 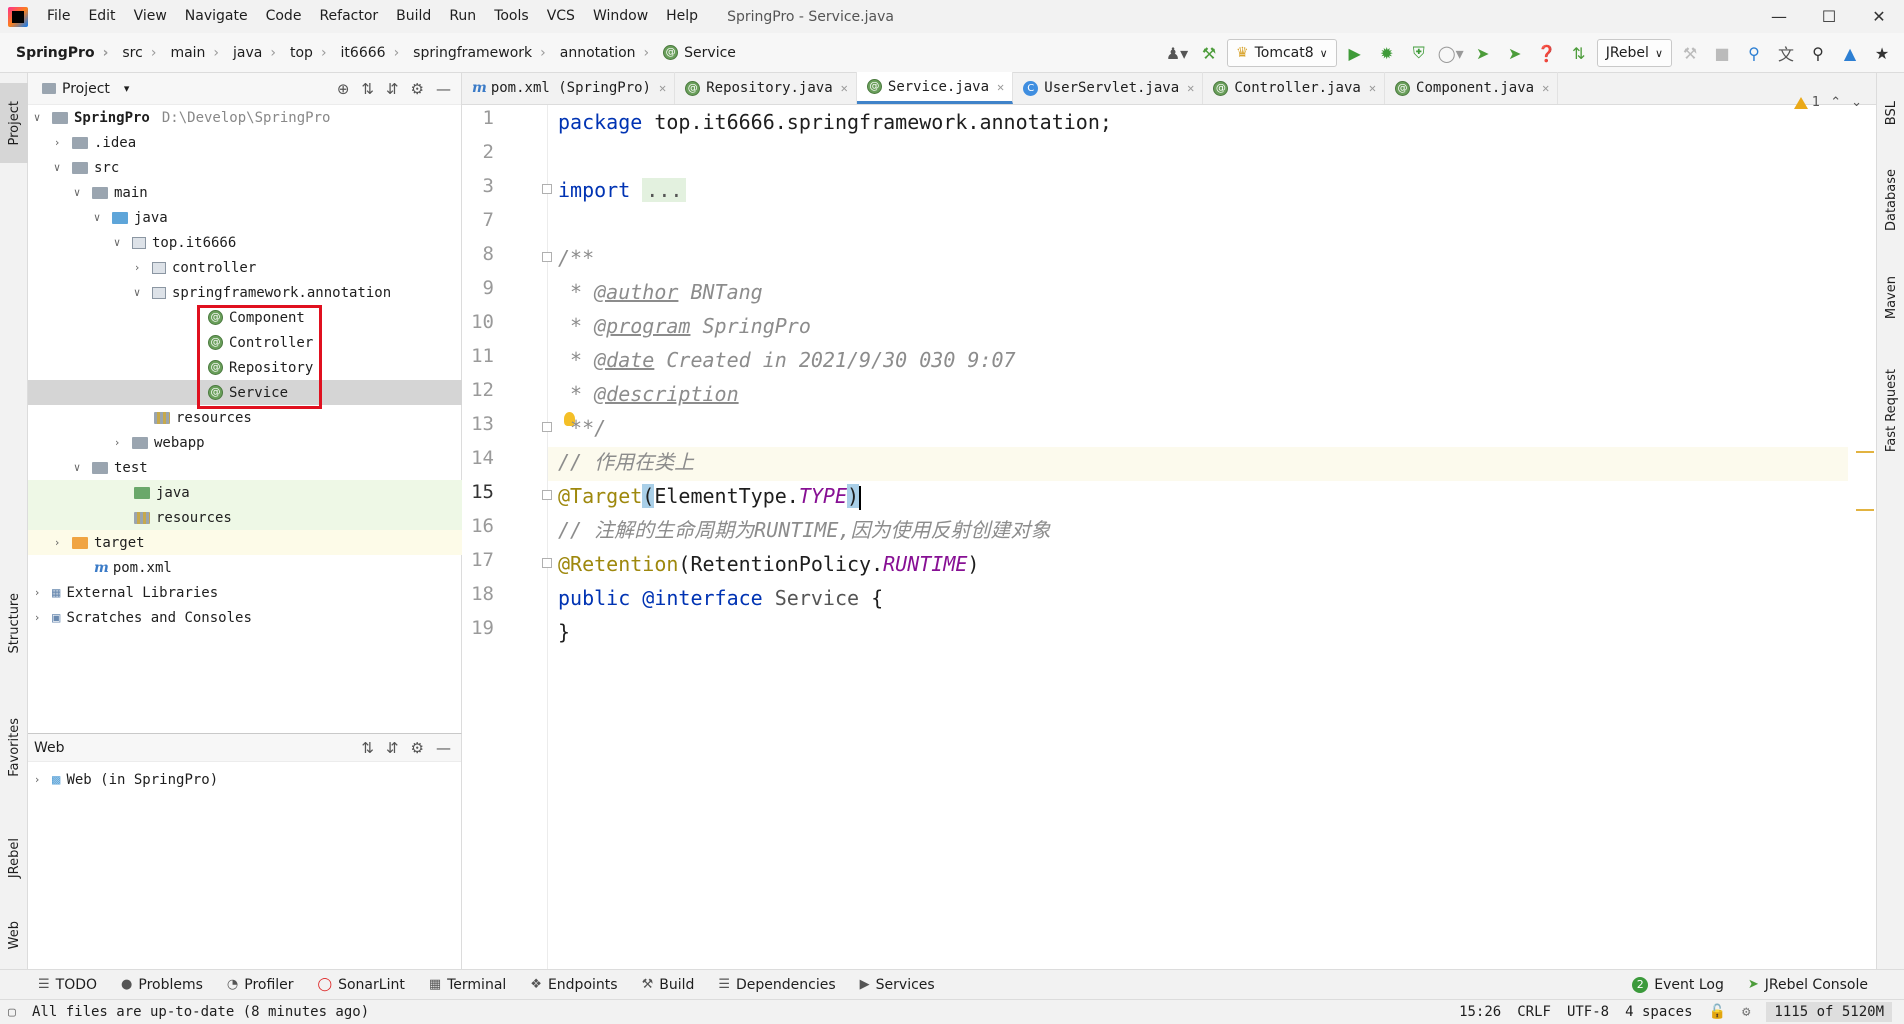 I want to click on tab-bsl: BSL, so click(x=1890, y=113).